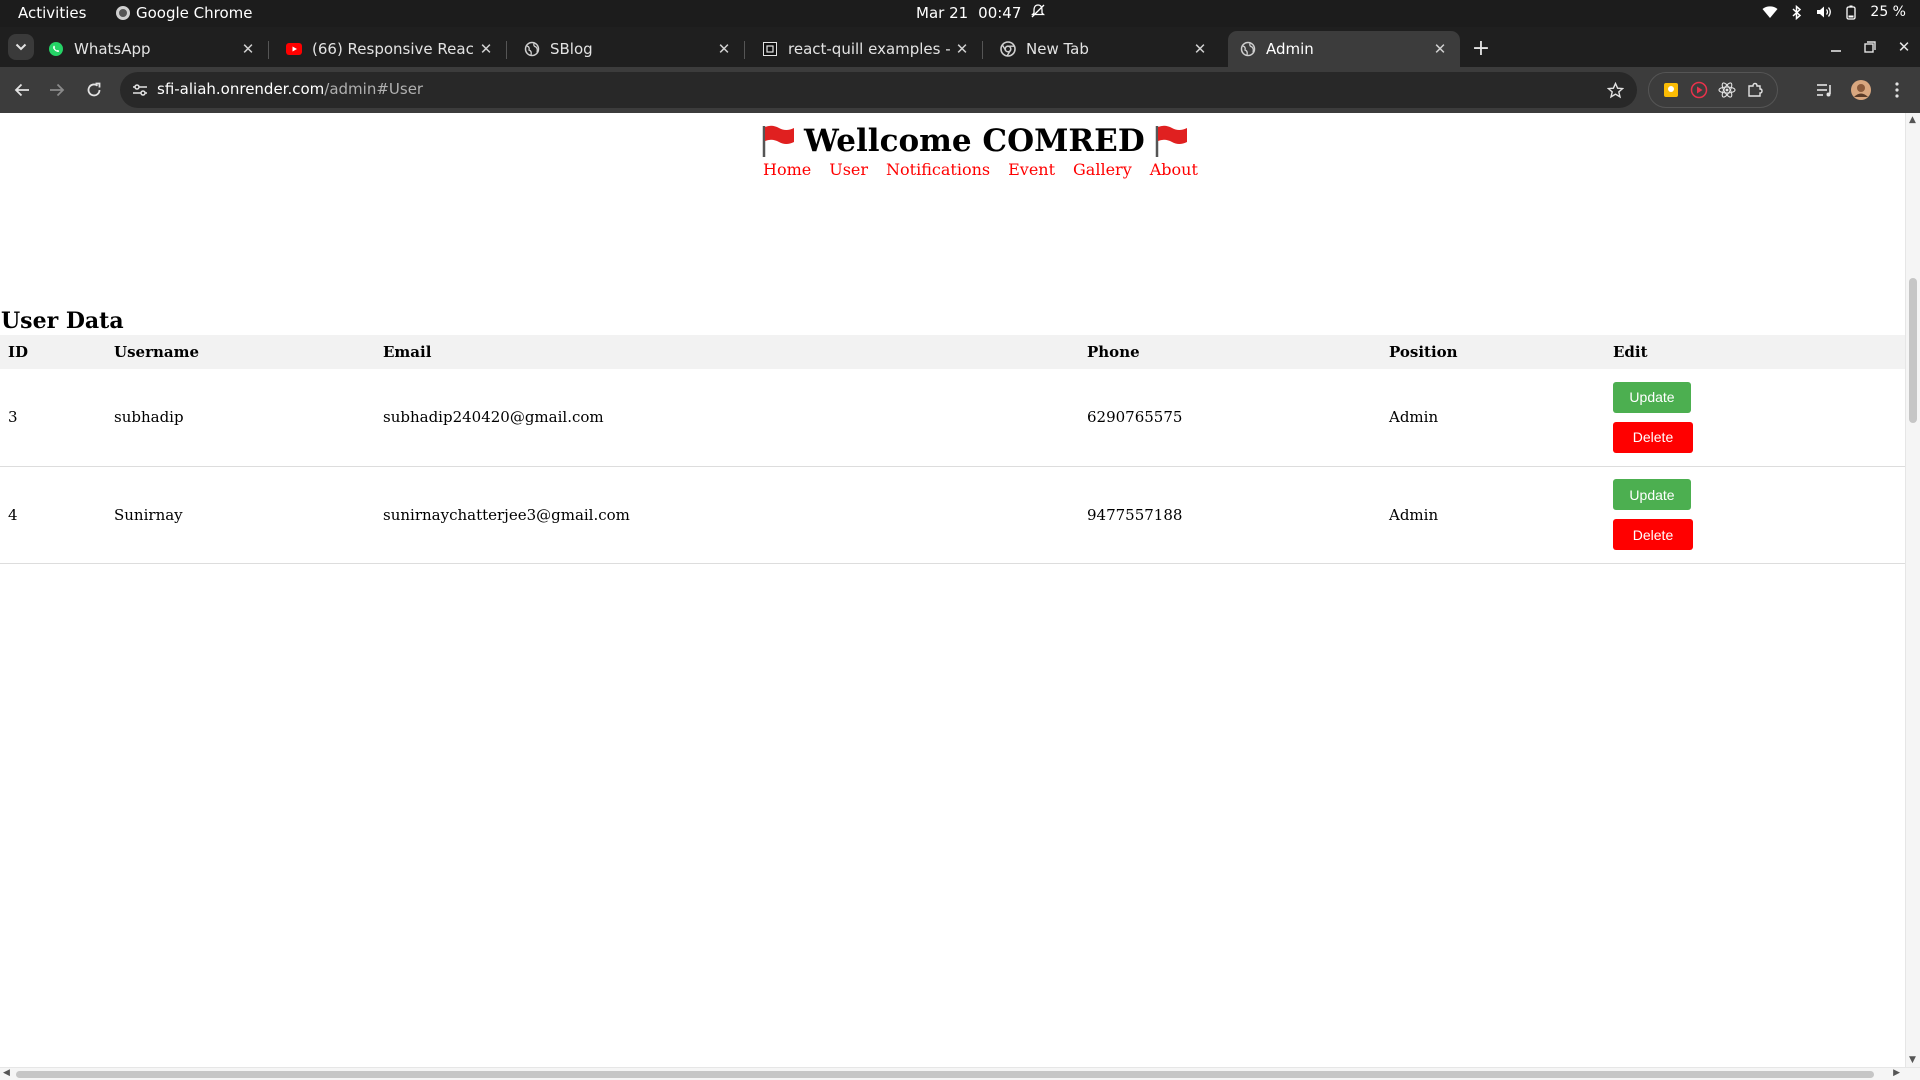 This screenshot has height=1080, width=1920. Describe the element at coordinates (1699, 90) in the screenshot. I see `screen-recorder-icon` at that location.